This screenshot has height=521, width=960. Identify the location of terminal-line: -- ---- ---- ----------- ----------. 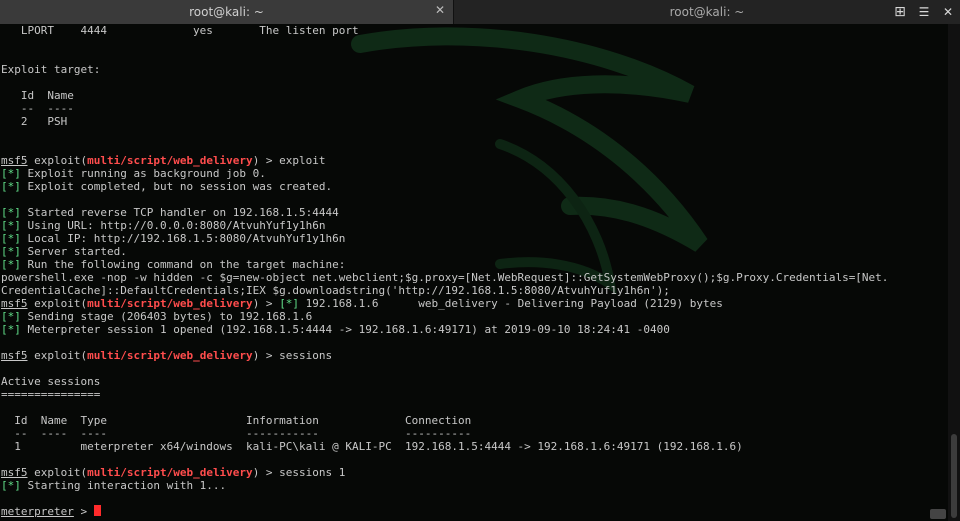
(444, 433).